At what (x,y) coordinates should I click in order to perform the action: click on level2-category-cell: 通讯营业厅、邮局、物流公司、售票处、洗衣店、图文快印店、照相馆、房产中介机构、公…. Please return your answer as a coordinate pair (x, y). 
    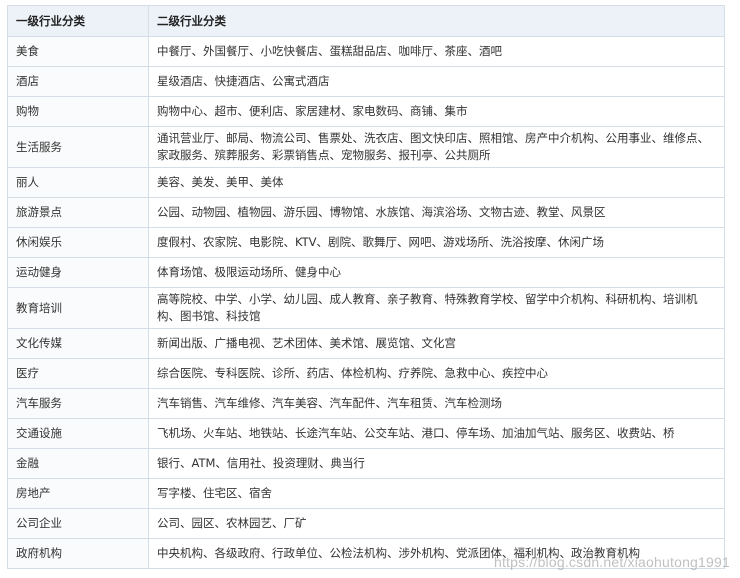
    Looking at the image, I should click on (436, 147).